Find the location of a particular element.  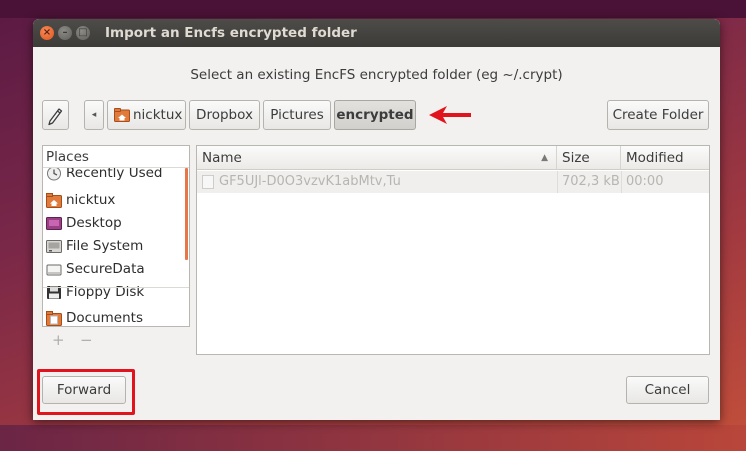

place-file-system: File System is located at coordinates (116, 246).